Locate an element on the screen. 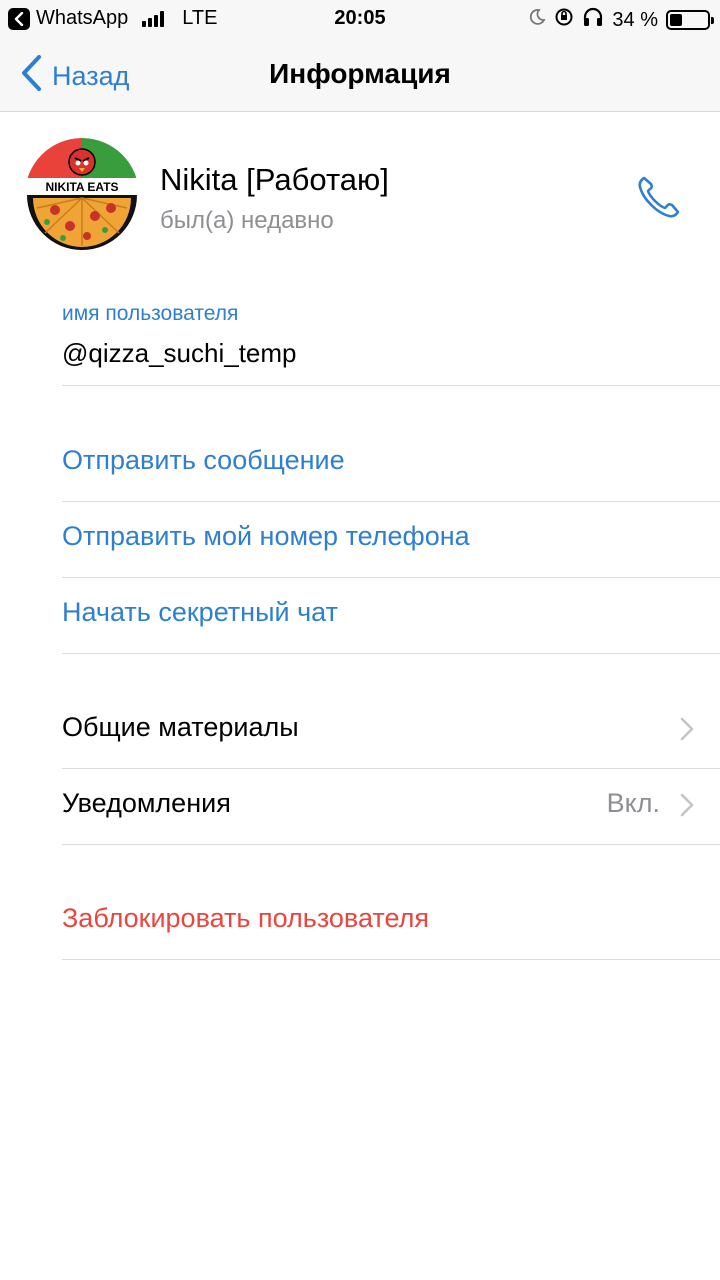 The height and width of the screenshot is (1280, 720). send-phone-row: Отправить мой номер телефона is located at coordinates (391, 539).